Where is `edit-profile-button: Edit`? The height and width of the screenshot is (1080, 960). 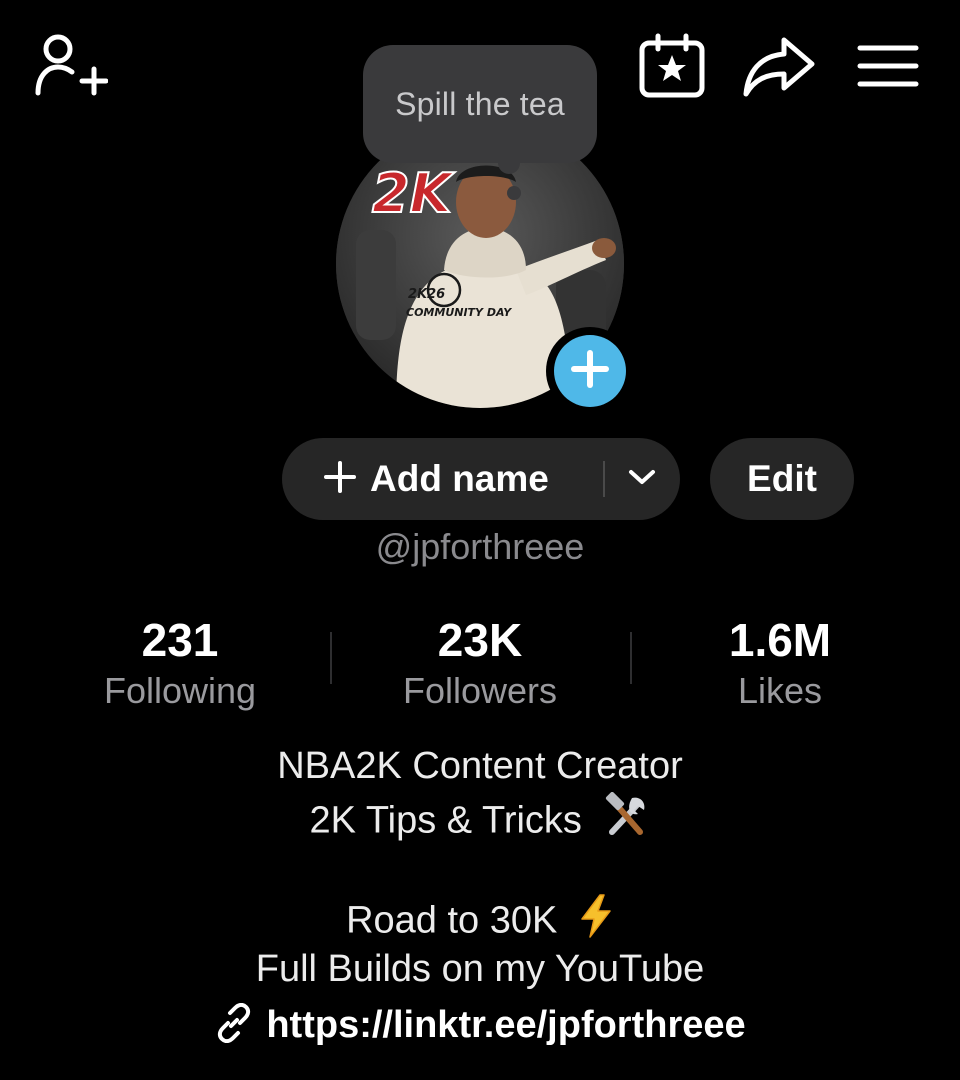 edit-profile-button: Edit is located at coordinates (782, 479).